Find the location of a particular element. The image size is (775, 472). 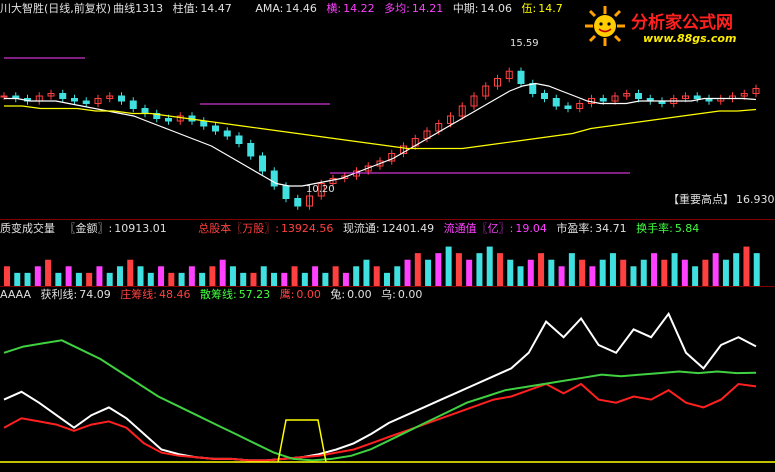

circ-mv-label: 流通值〖亿〗: is located at coordinates (478, 228).